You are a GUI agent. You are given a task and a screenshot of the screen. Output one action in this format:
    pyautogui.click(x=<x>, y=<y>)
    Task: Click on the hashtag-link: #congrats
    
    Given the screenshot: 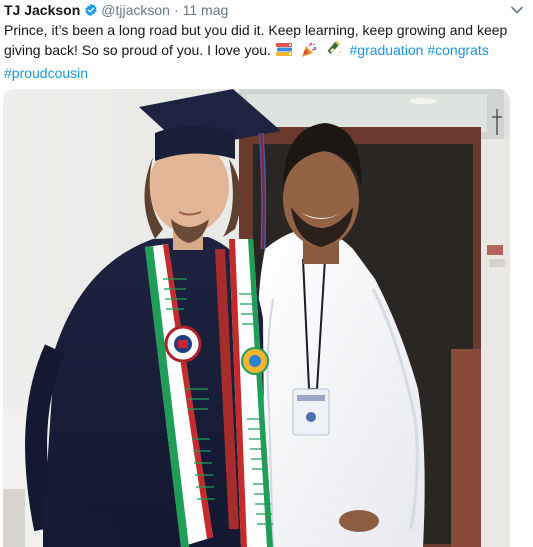 What is the action you would take?
    pyautogui.click(x=457, y=50)
    